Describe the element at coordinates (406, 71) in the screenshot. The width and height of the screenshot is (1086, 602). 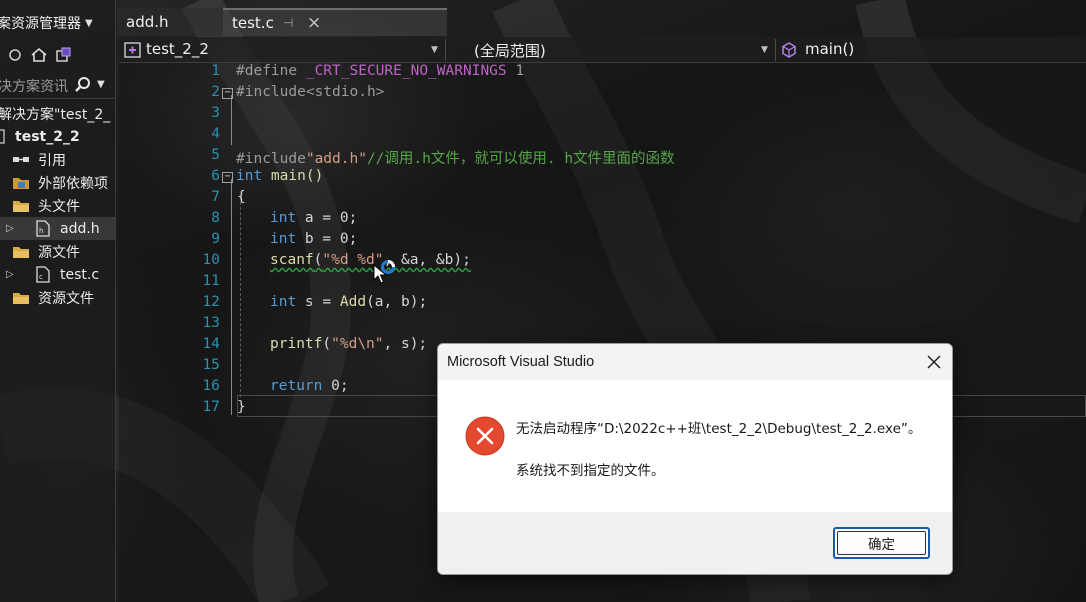
I see `macro-name: _CRT_SECURE_NO_WARNINGS` at that location.